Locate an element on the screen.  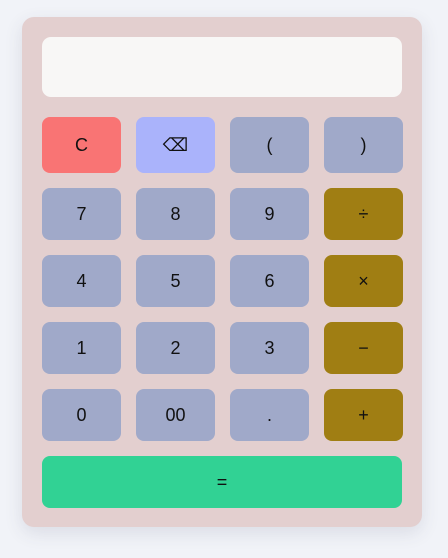
digit-9-button: 9 is located at coordinates (269, 214).